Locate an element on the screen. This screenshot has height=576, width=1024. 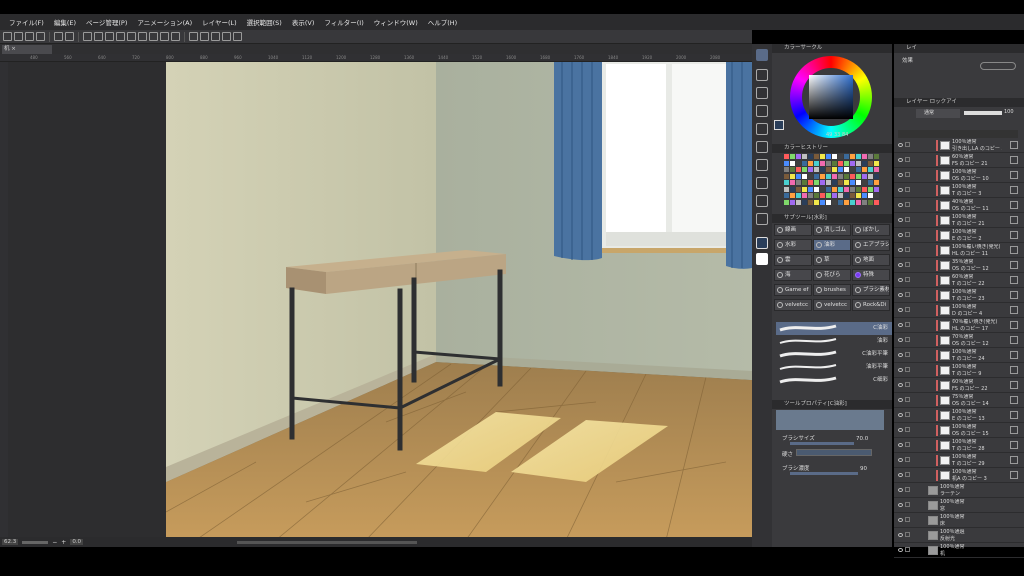
layer-row: 100％通常 E のコピー 2 is located at coordinates (959, 235).